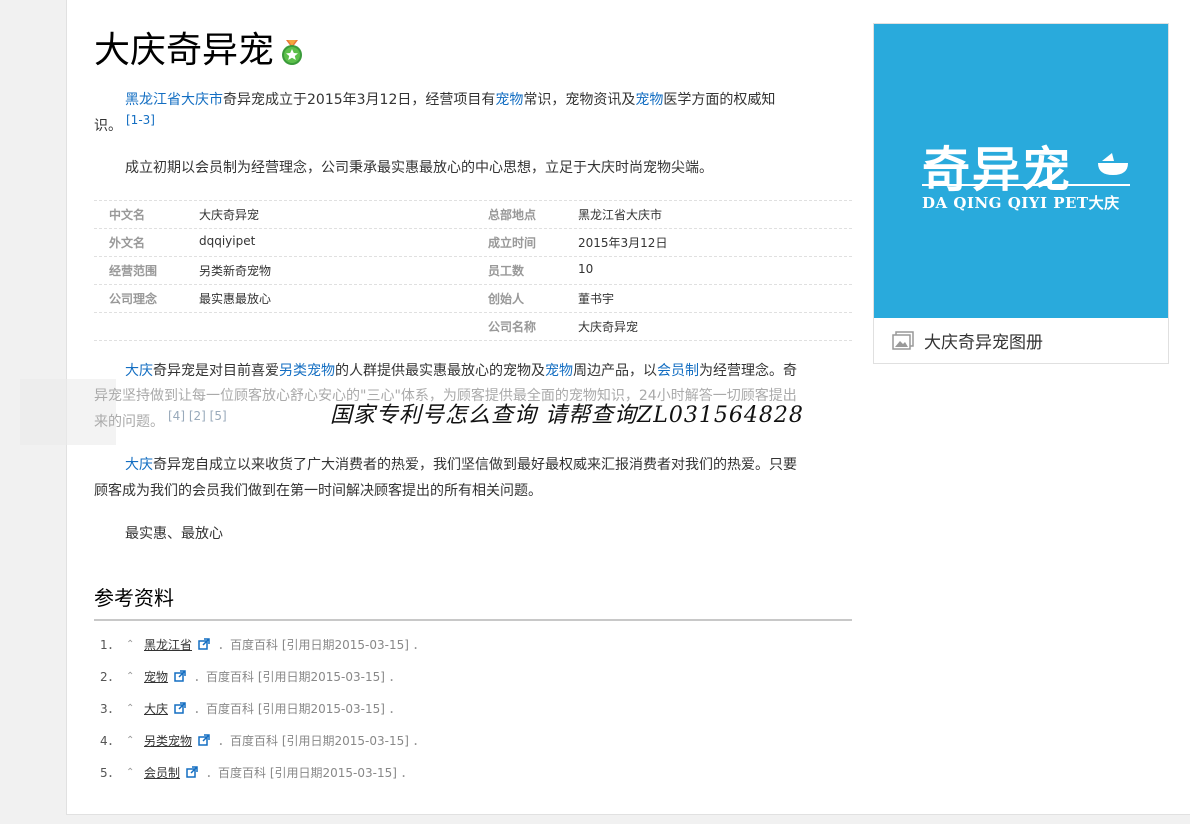 The width and height of the screenshot is (1190, 824). I want to click on album-caption: 大庆奇异宠图册, so click(1021, 340).